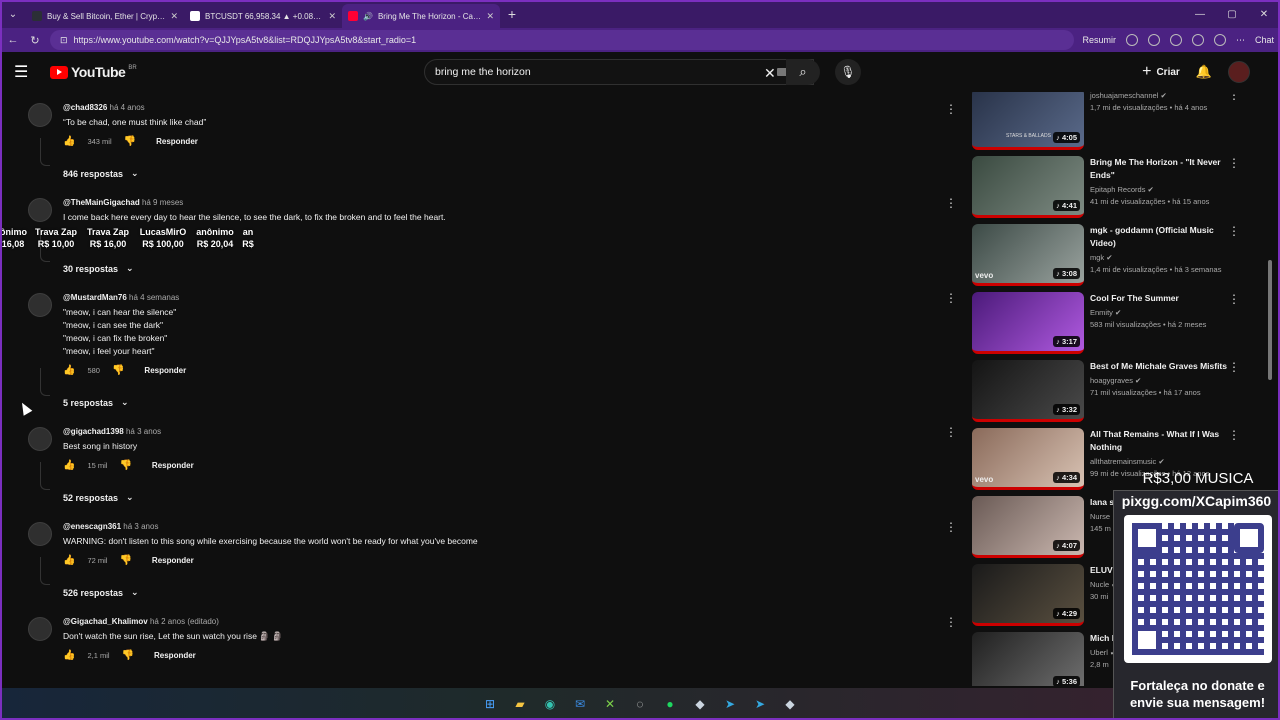 The height and width of the screenshot is (720, 1280). Describe the element at coordinates (98, 497) in the screenshot. I see `replies-toggle: 52 respostas ⌄` at that location.